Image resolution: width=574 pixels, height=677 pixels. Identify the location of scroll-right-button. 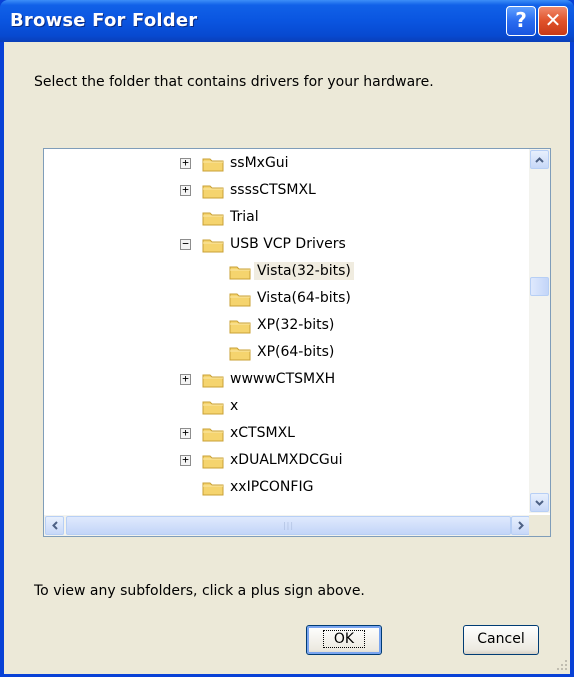
(520, 525).